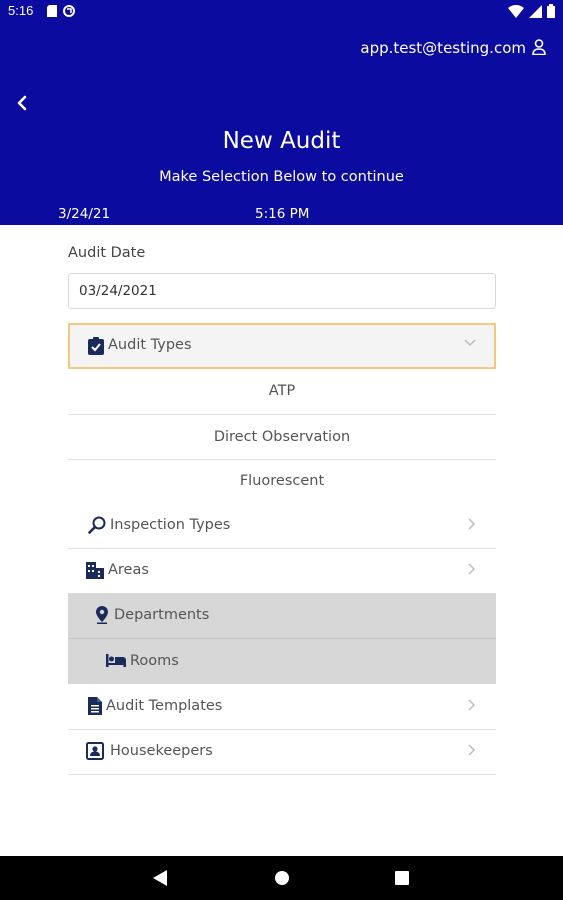  What do you see at coordinates (95, 570) in the screenshot?
I see `building-icon` at bounding box center [95, 570].